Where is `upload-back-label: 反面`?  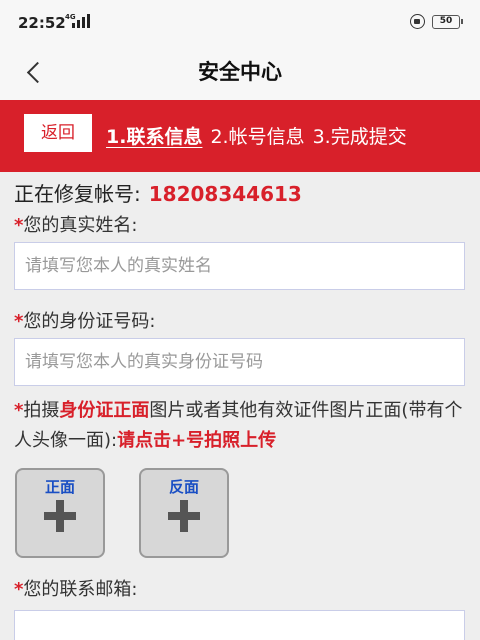
upload-back-label: 反面 is located at coordinates (183, 487).